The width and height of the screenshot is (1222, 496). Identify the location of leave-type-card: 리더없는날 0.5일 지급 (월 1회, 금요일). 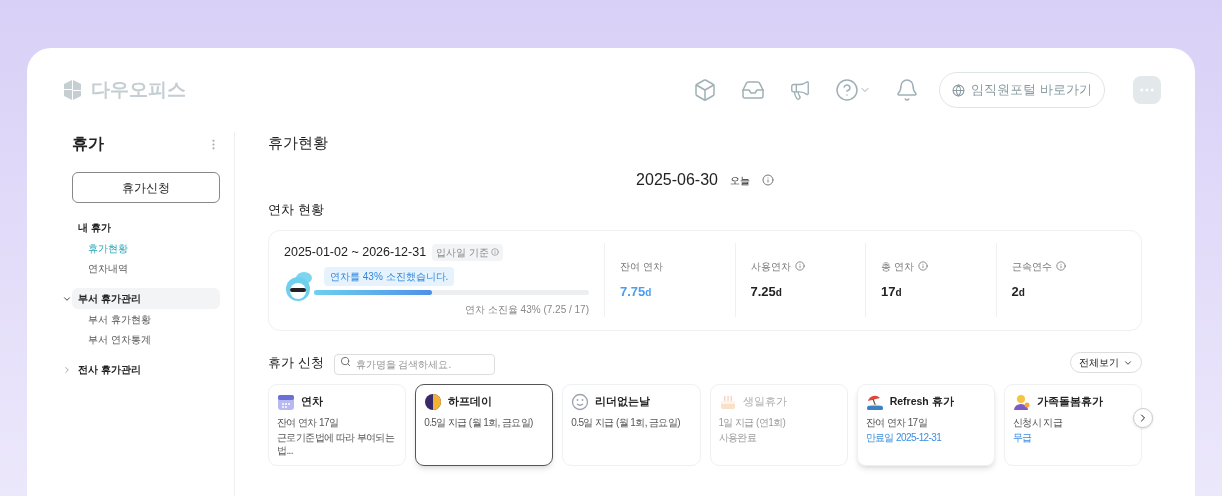
(631, 424).